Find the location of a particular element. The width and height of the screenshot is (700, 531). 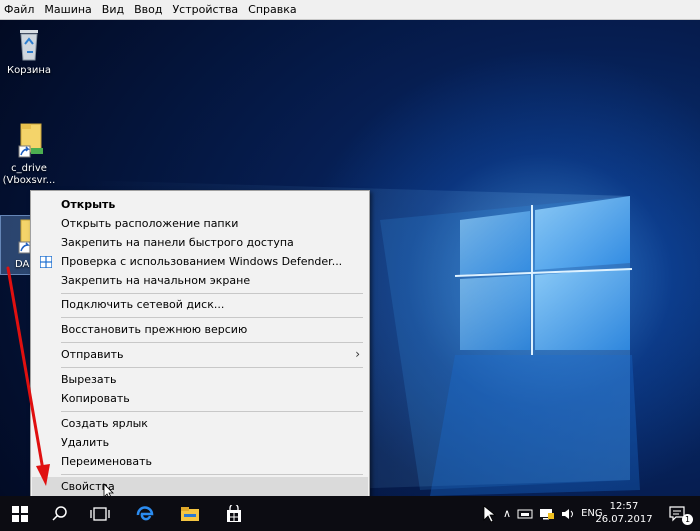

edge-button is located at coordinates (145, 513).